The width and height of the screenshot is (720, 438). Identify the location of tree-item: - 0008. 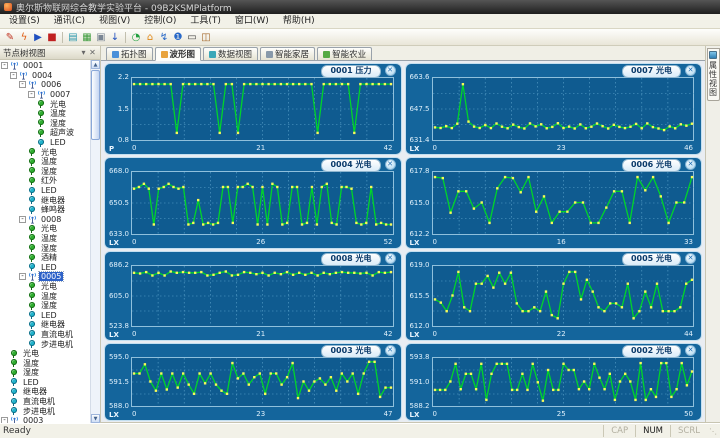
(45, 220).